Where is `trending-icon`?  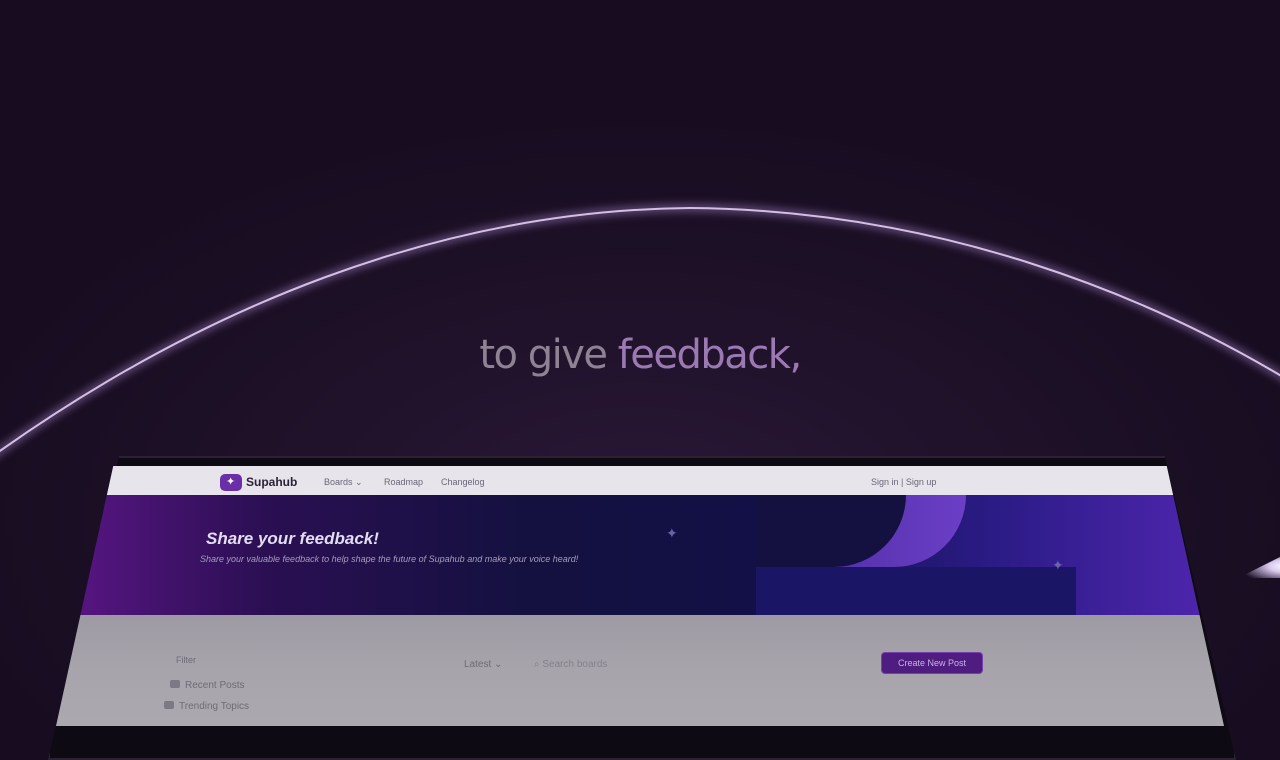 trending-icon is located at coordinates (169, 705).